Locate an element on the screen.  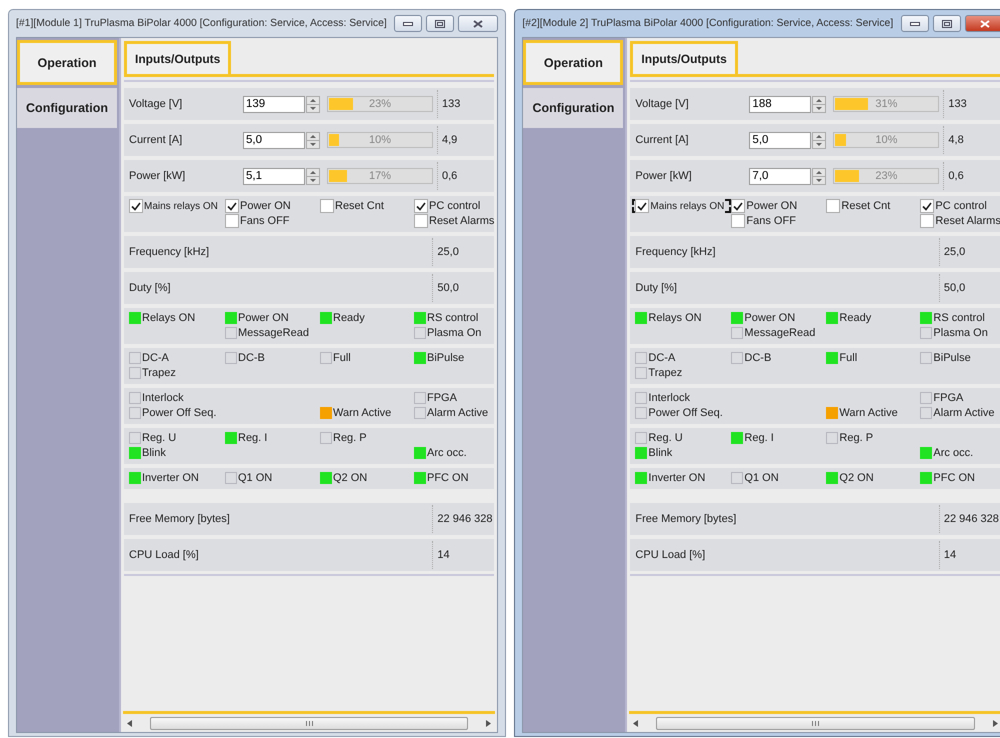
minimize-icon is located at coordinates (915, 23).